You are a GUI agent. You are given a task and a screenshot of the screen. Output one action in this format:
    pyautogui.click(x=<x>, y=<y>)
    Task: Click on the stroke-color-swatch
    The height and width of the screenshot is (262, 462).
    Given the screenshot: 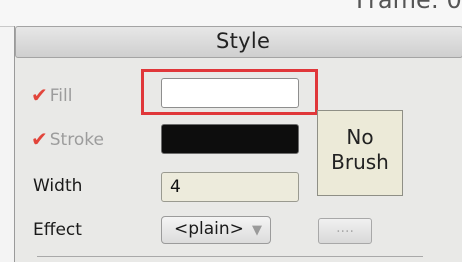 What is the action you would take?
    pyautogui.click(x=230, y=139)
    